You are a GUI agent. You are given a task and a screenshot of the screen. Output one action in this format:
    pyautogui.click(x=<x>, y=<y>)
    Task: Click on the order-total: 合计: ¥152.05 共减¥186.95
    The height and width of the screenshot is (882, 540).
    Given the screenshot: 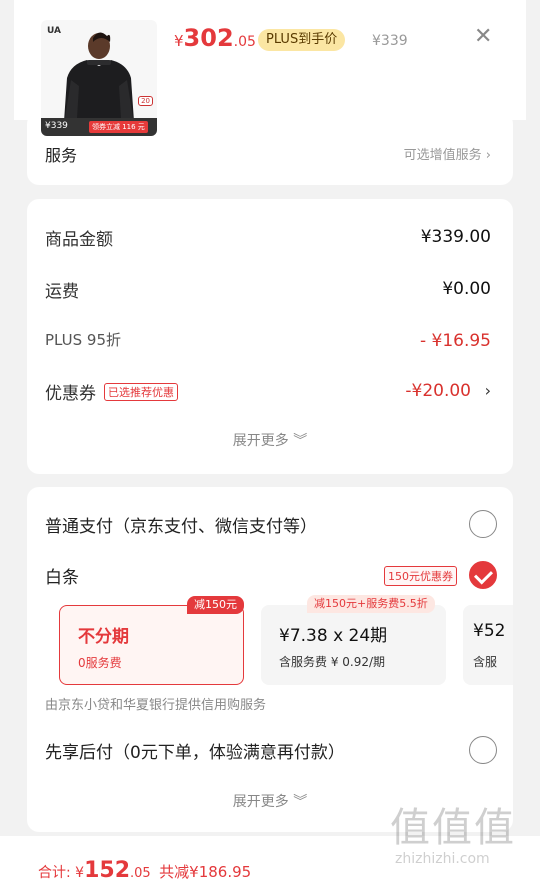 What is the action you would take?
    pyautogui.click(x=145, y=870)
    